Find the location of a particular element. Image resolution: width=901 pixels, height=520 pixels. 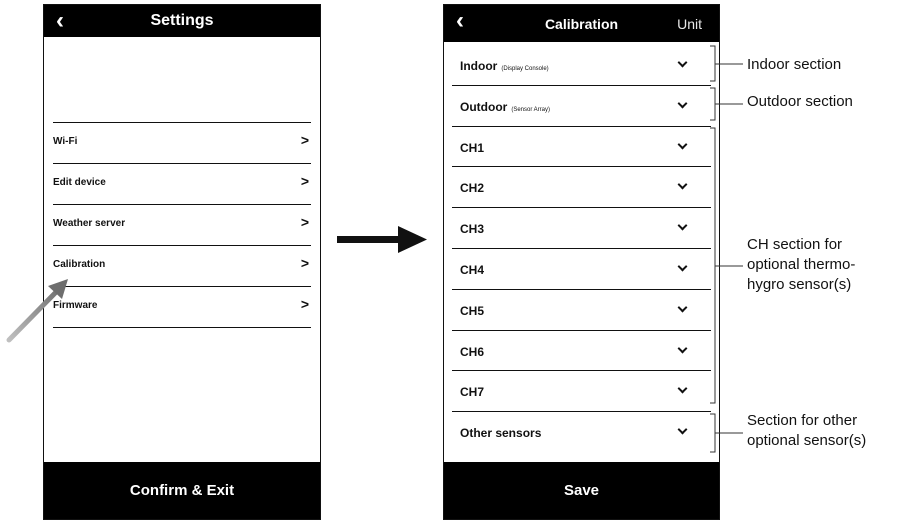

outdoor-bracket is located at coordinates (713, 104).